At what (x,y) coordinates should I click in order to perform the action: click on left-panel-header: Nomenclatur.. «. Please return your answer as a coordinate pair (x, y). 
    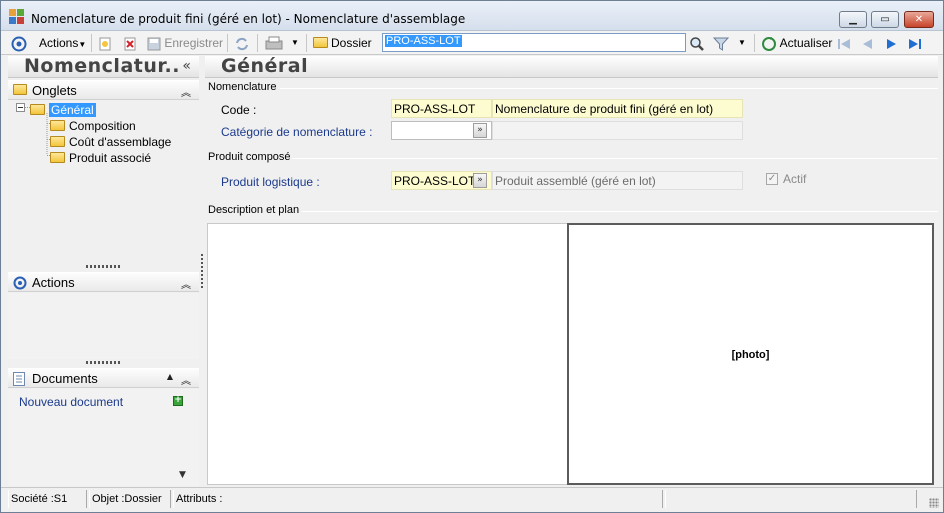
    Looking at the image, I should click on (103, 66).